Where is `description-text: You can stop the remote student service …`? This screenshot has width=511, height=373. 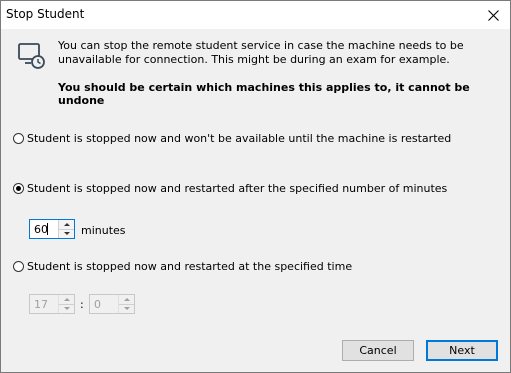
description-text: You can stop the remote student service … is located at coordinates (261, 52).